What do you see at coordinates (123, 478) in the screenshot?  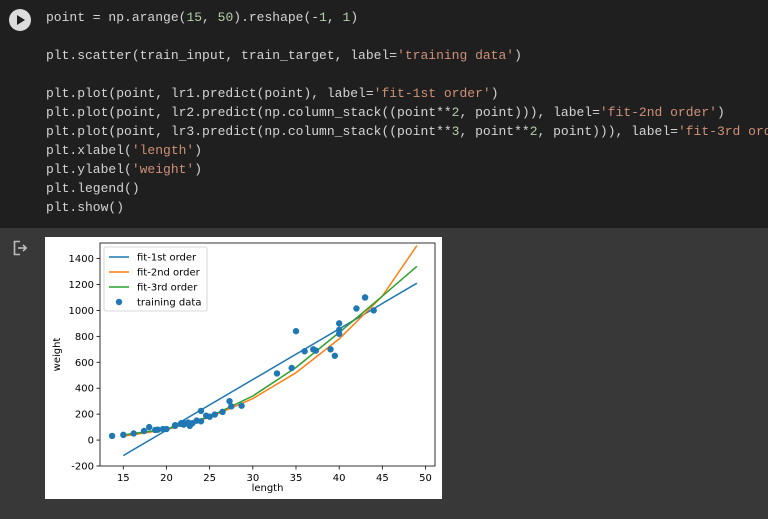 I see `x-tick-label: 15` at bounding box center [123, 478].